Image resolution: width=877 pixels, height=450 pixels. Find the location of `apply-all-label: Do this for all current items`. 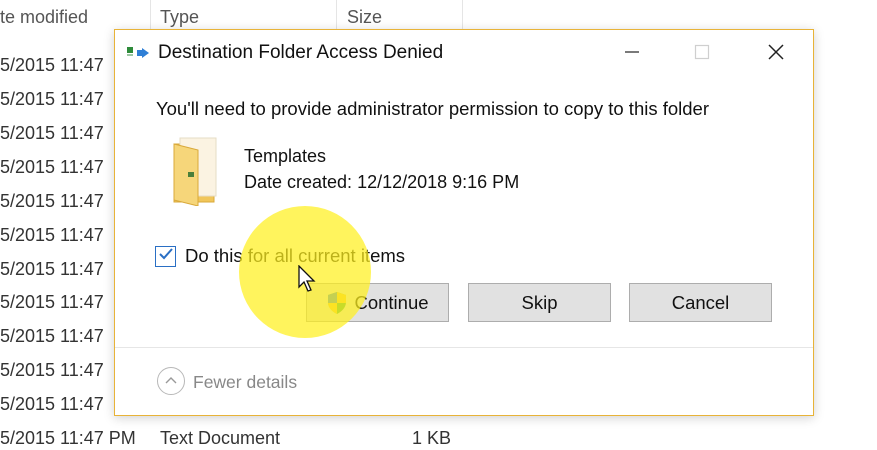

apply-all-label: Do this for all current items is located at coordinates (295, 256).